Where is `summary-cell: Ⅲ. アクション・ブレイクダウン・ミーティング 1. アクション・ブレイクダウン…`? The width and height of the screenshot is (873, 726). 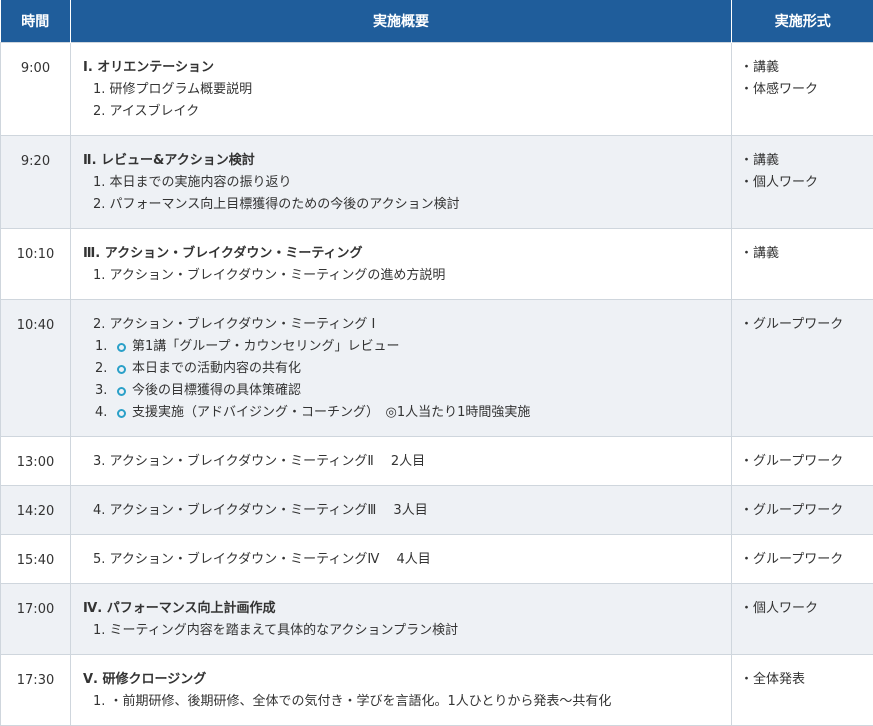 summary-cell: Ⅲ. アクション・ブレイクダウン・ミーティング 1. アクション・ブレイクダウン… is located at coordinates (401, 264).